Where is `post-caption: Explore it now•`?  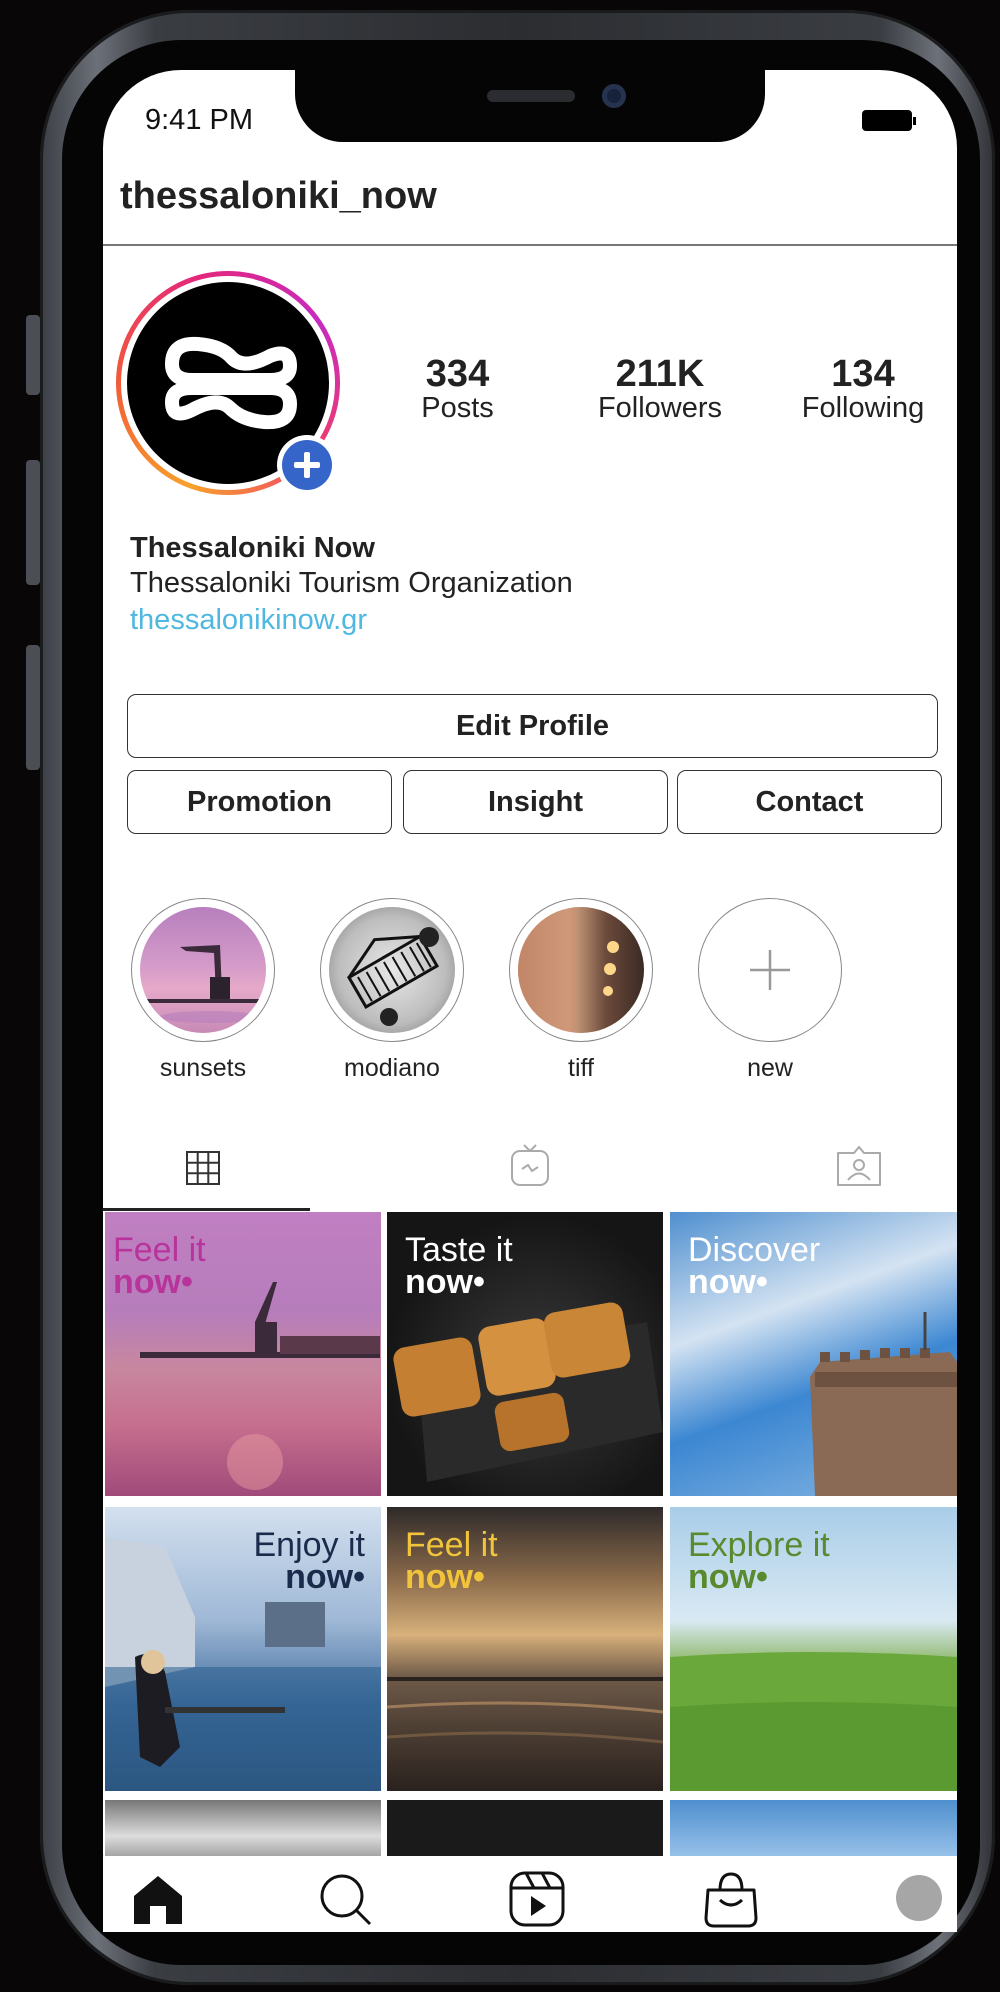
post-caption: Explore it now• is located at coordinates (759, 1561).